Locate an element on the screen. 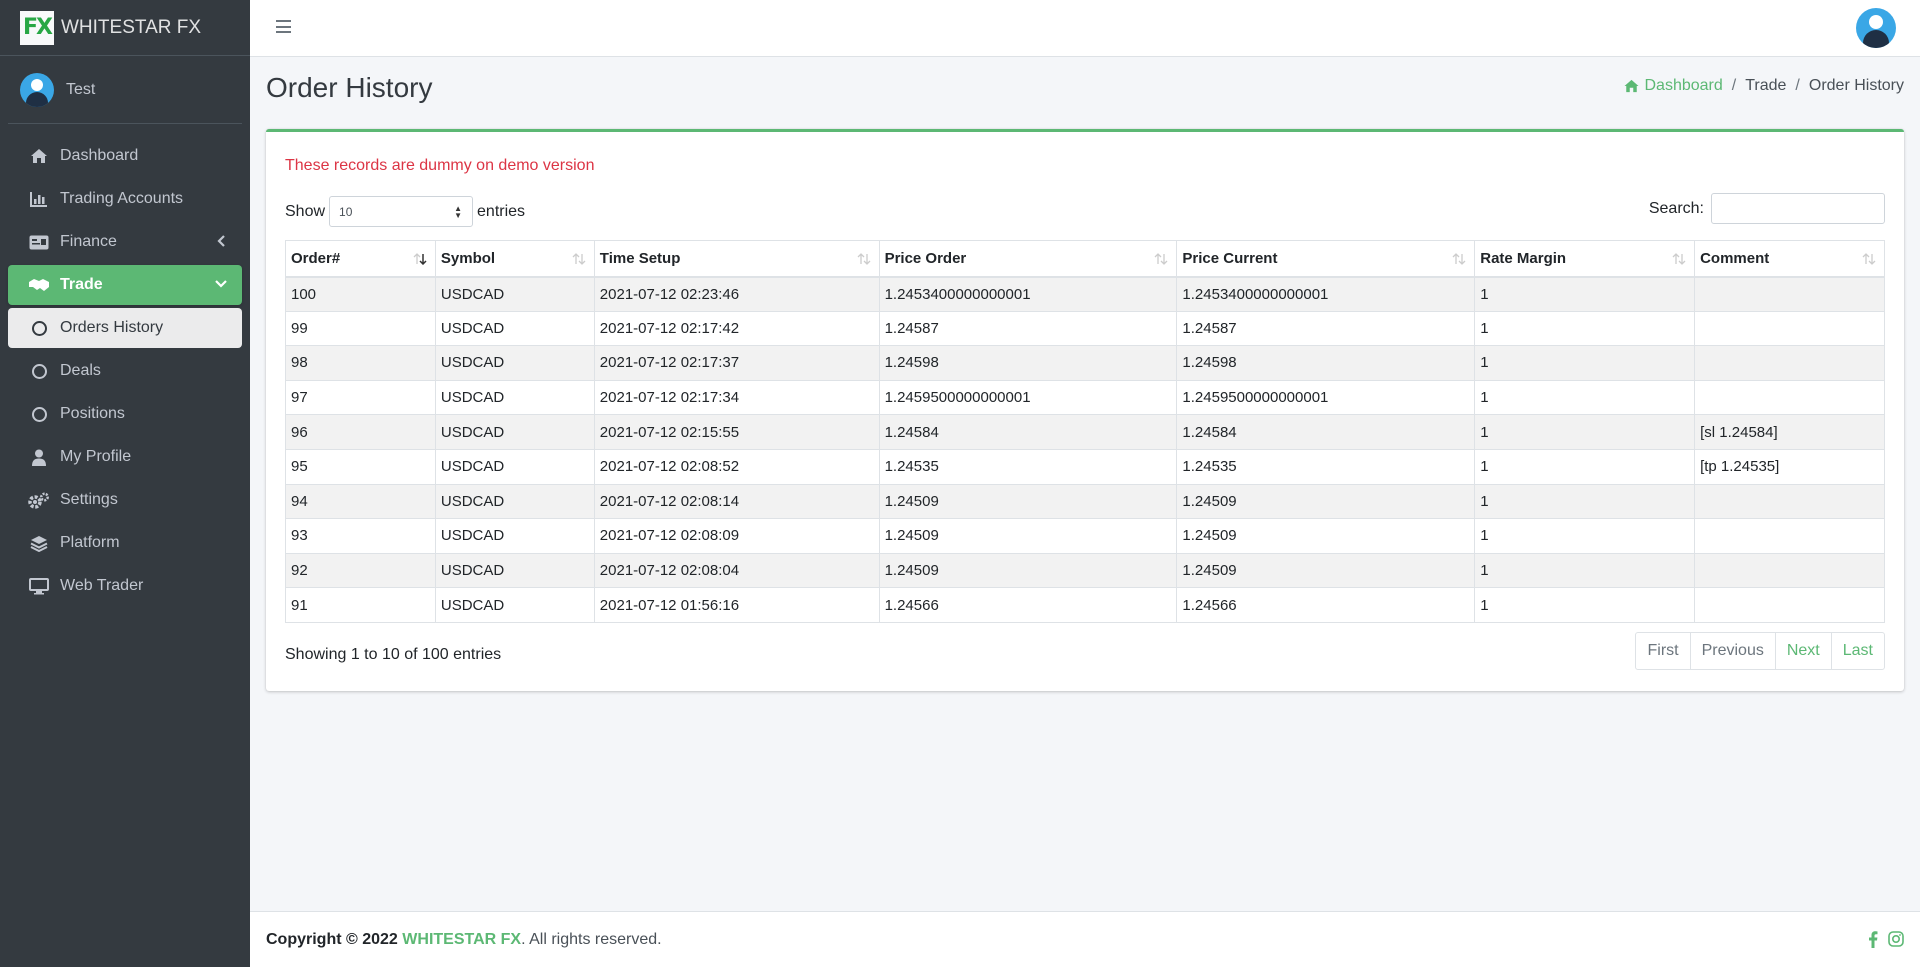 The image size is (1920, 967). user-avatar is located at coordinates (37, 89).